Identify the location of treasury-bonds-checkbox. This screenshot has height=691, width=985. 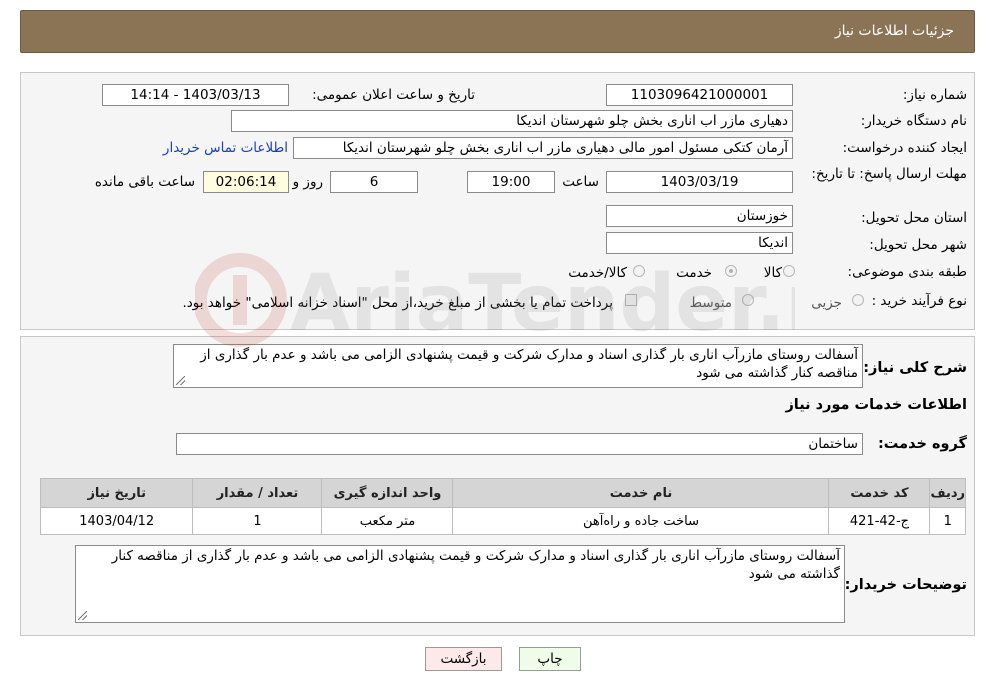
(631, 300).